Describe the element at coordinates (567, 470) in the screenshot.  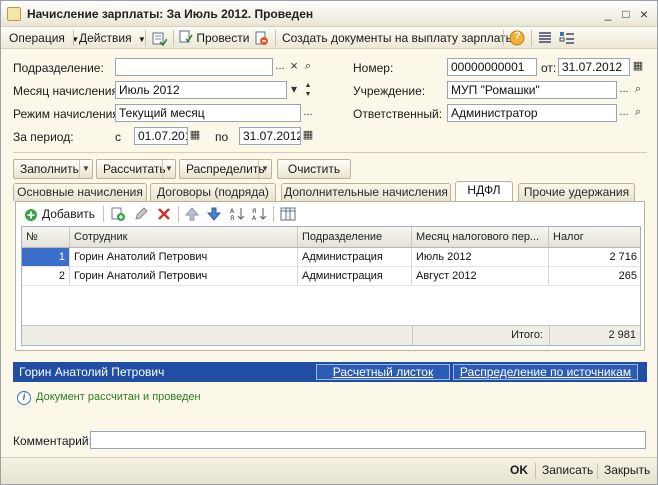
I see `save-button: Записать` at that location.